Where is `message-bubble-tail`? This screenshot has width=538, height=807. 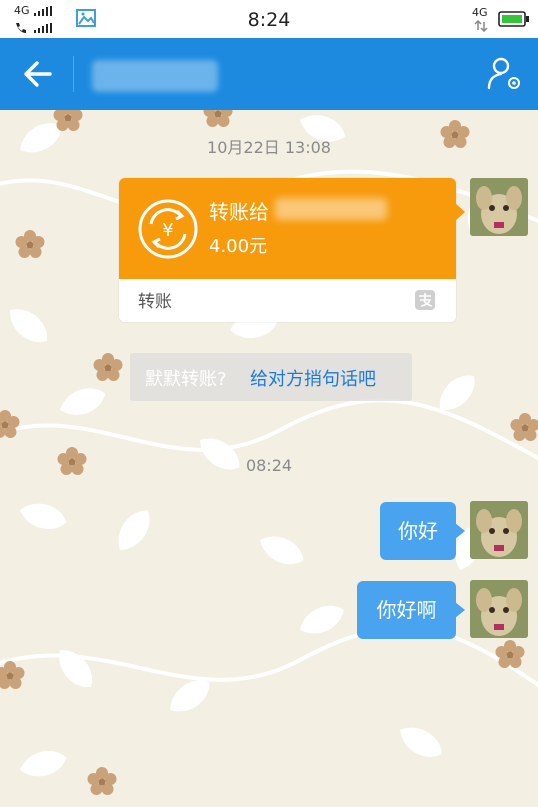
message-bubble-tail is located at coordinates (460, 531).